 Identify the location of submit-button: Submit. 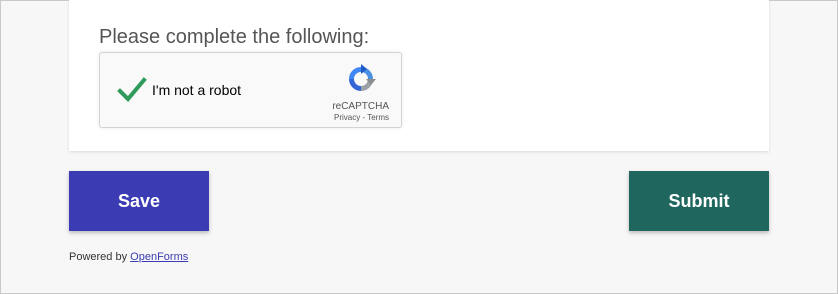
(699, 201).